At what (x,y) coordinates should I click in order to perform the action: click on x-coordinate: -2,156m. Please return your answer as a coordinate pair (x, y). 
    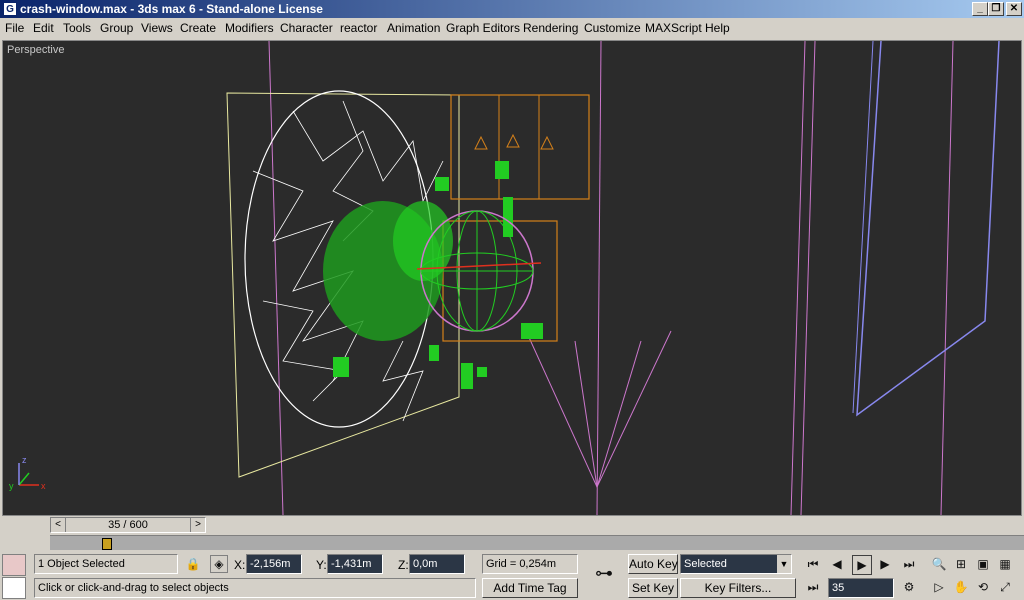
    Looking at the image, I should click on (274, 564).